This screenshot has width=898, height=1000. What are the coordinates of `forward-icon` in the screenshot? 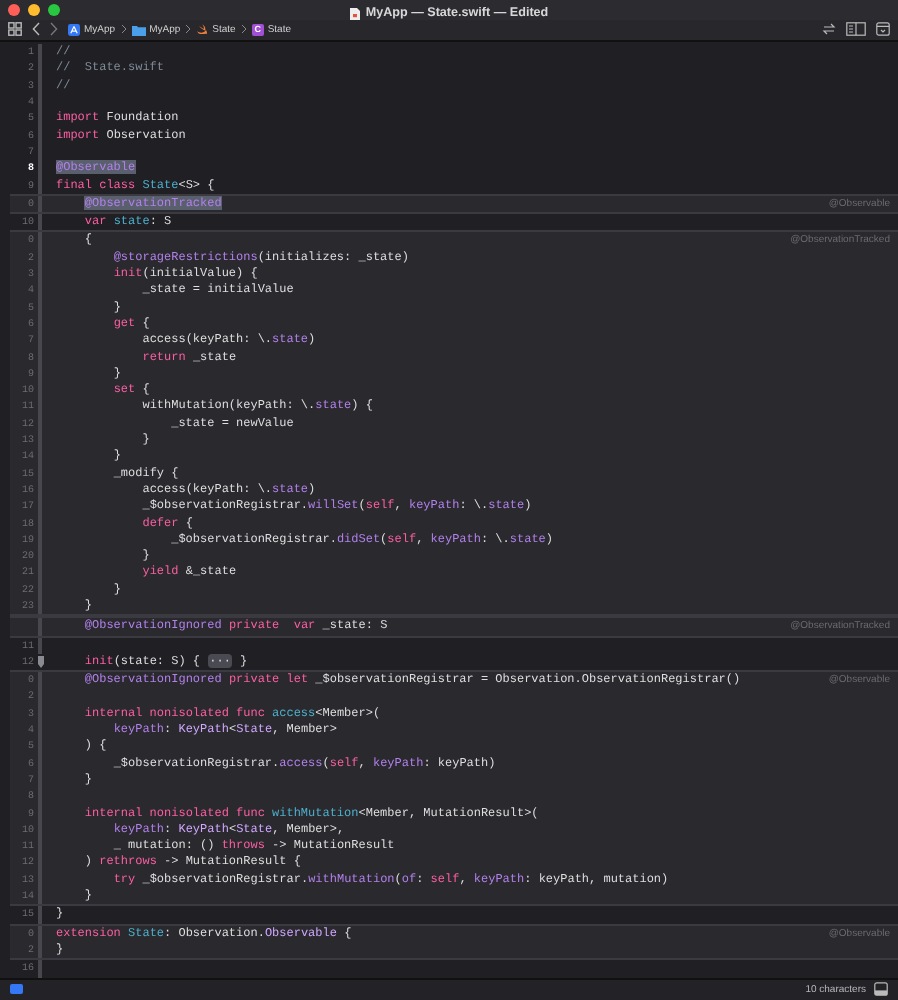 It's located at (54, 29).